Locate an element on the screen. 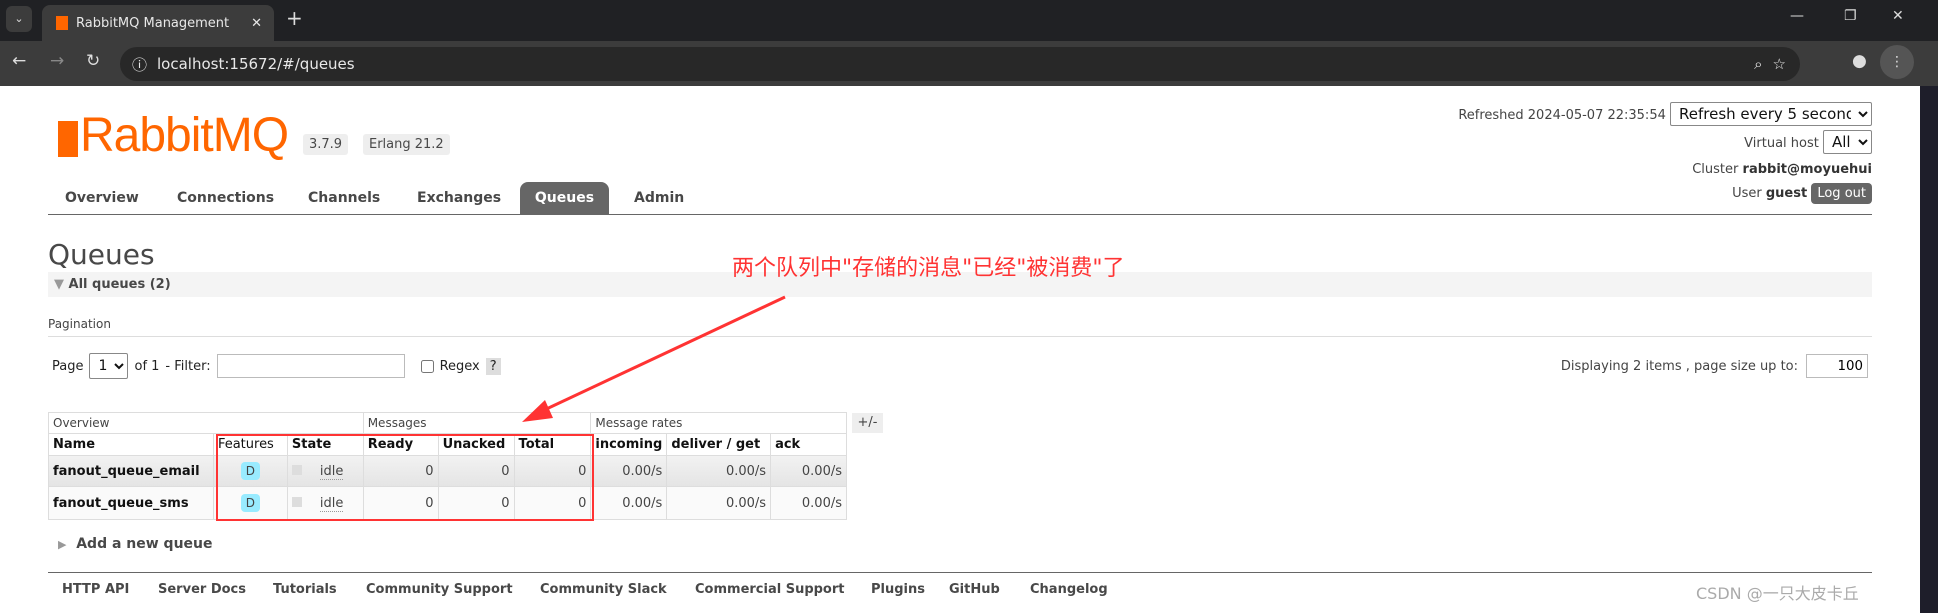  footer-link-github: GitHub is located at coordinates (974, 589).